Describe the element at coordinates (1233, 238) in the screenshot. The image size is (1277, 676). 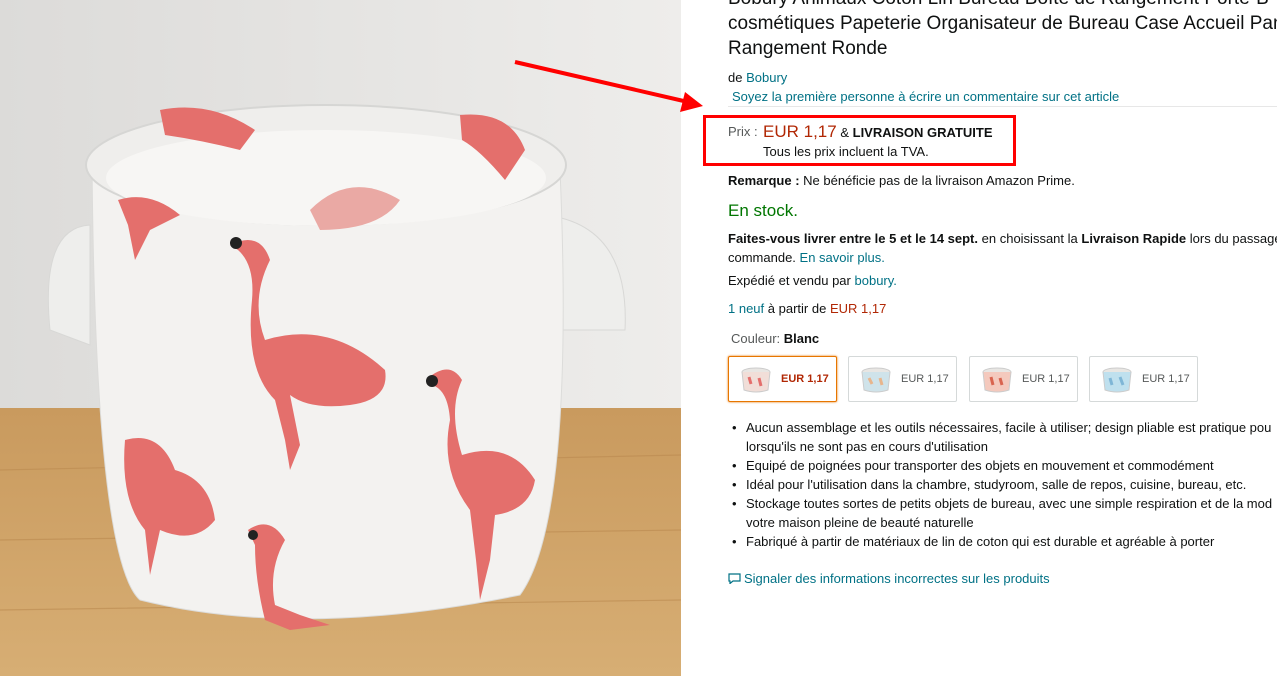
I see `delivery-text: lors du passage` at that location.